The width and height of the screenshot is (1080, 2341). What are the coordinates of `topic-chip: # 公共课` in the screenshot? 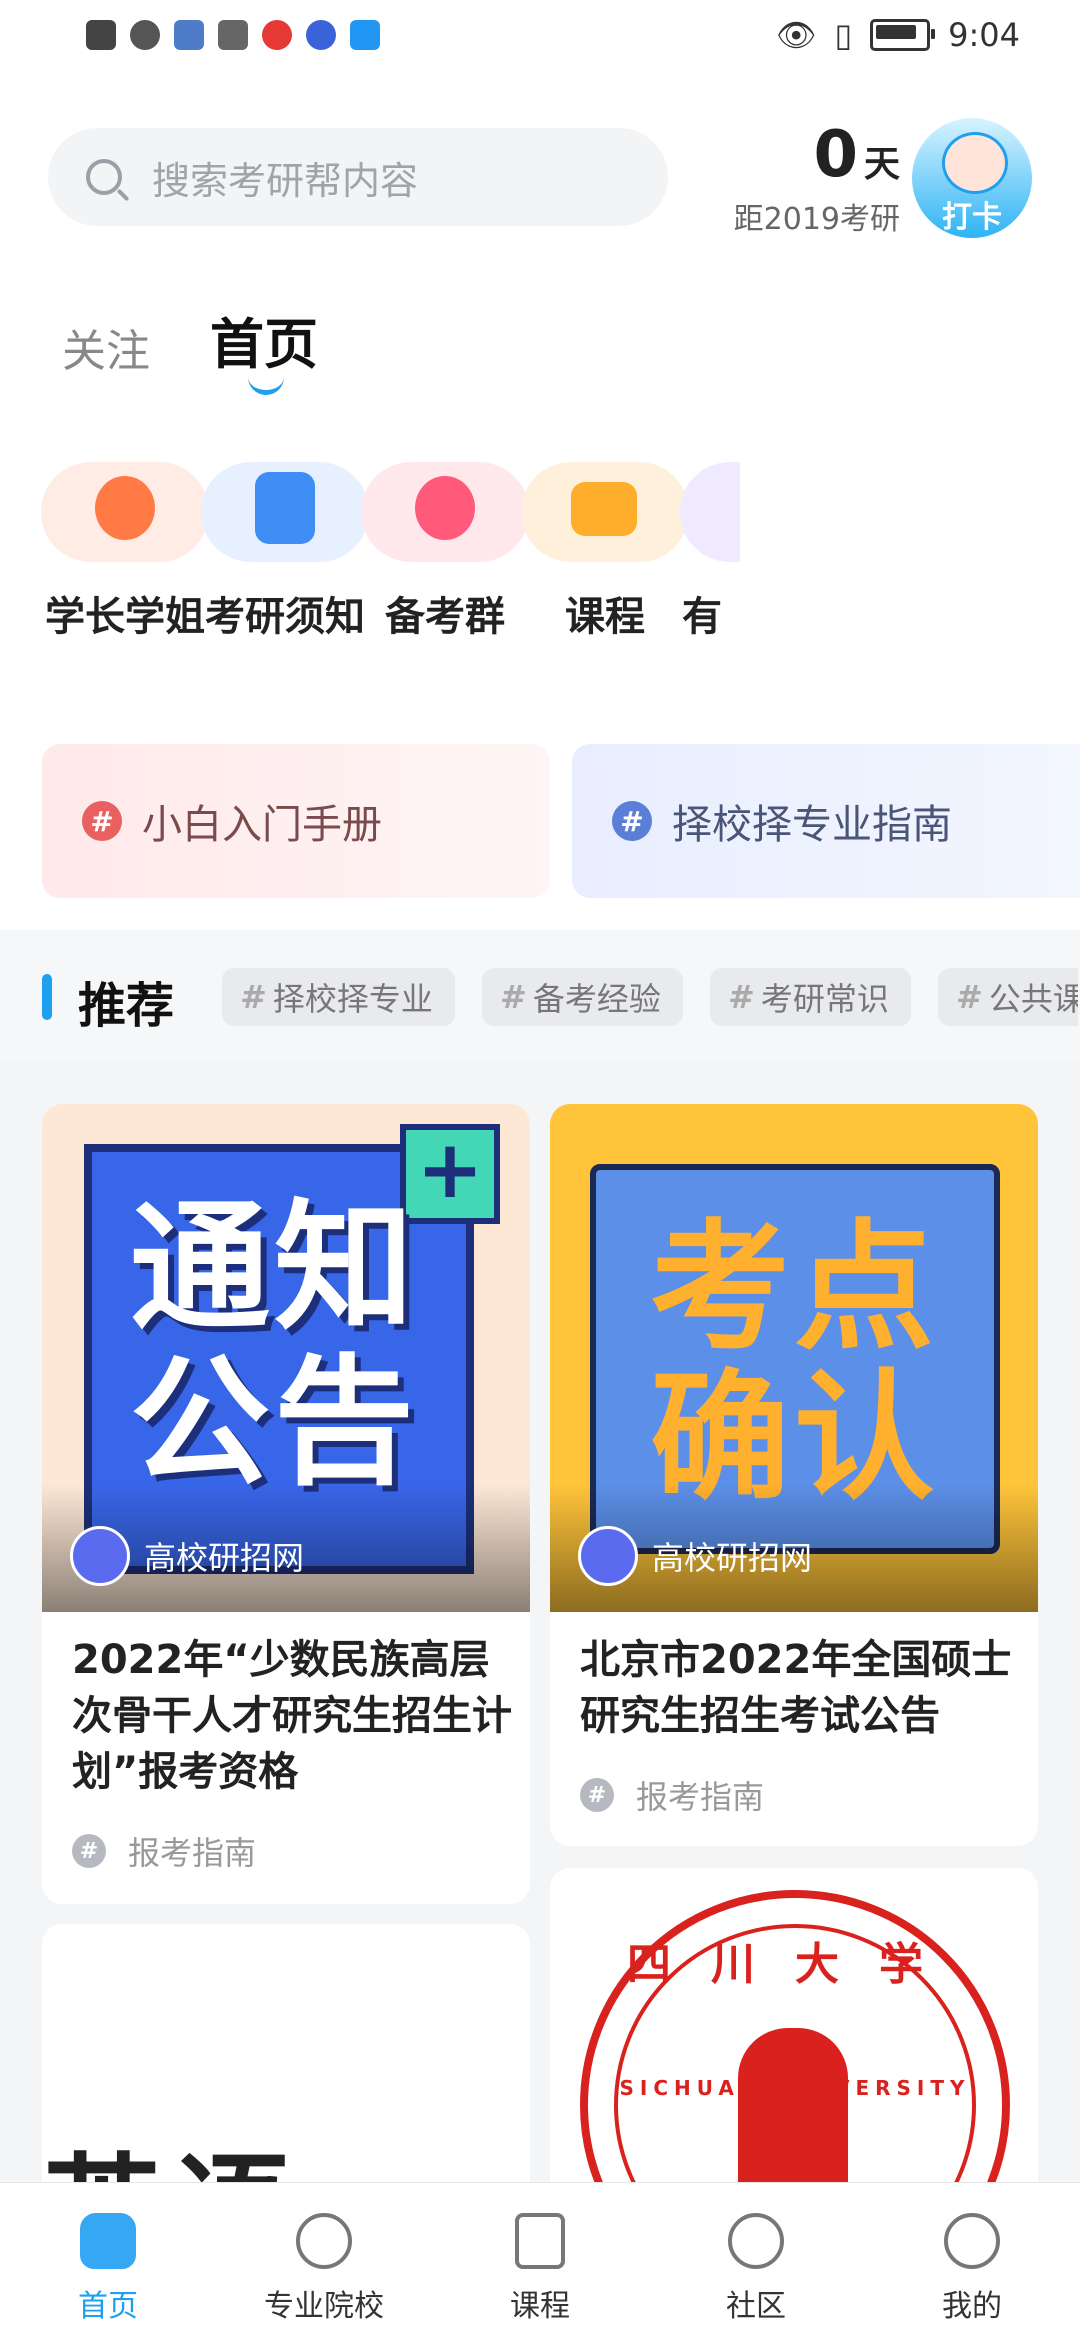 It's located at (1008, 997).